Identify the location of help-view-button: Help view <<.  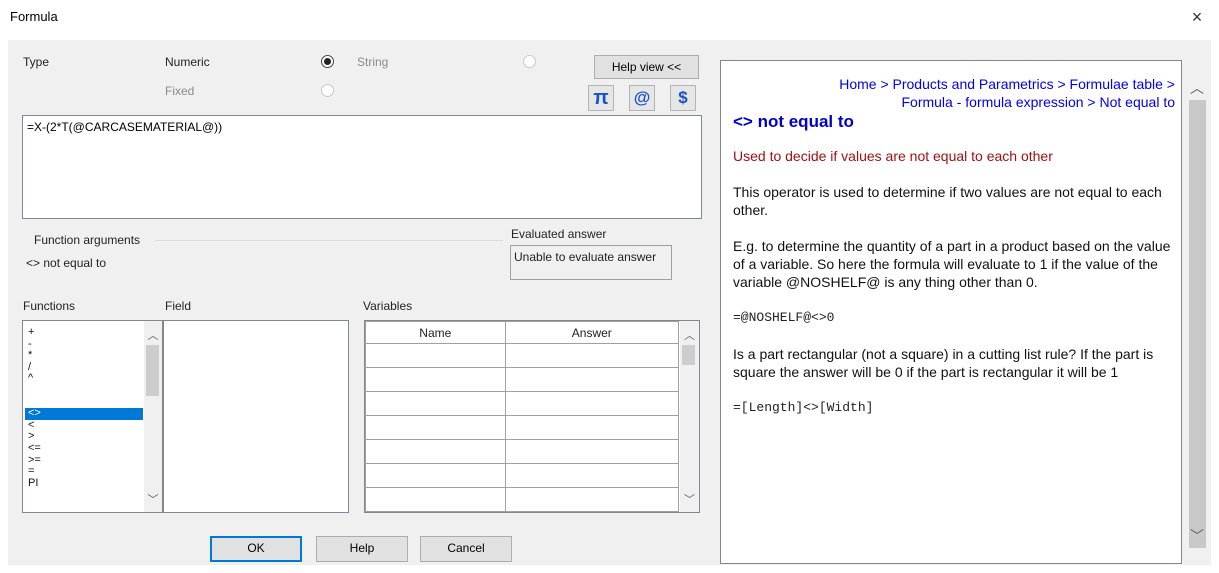
(646, 67).